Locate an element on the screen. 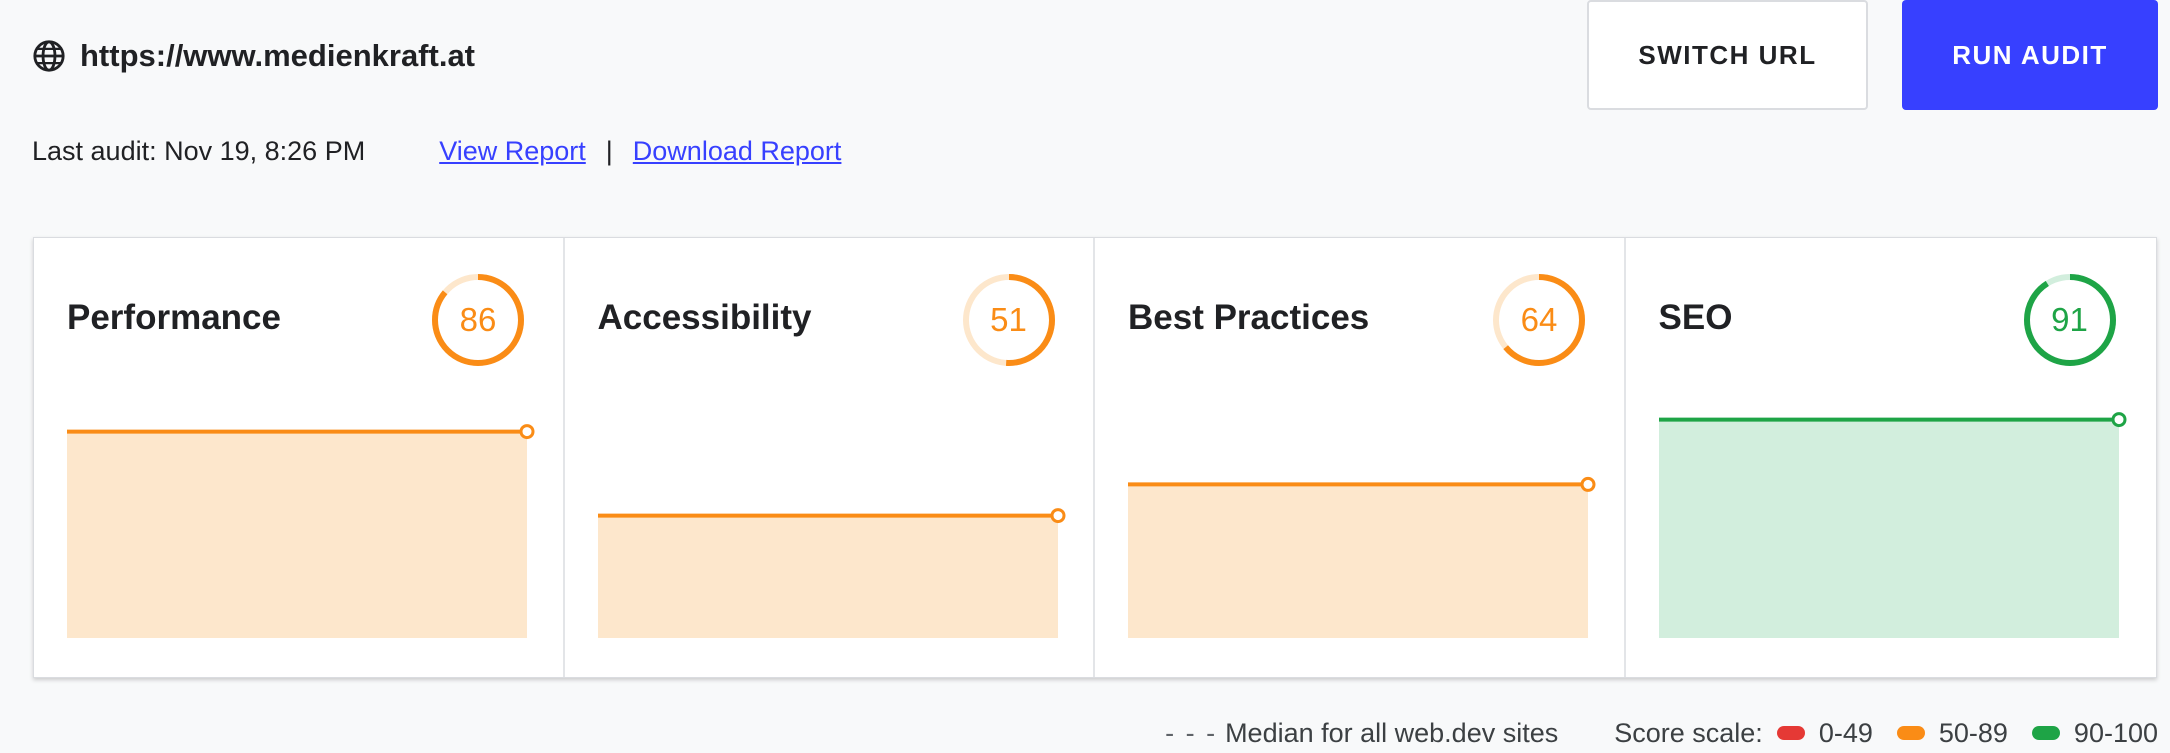  scale-item-red: 0-49 is located at coordinates (1824, 733).